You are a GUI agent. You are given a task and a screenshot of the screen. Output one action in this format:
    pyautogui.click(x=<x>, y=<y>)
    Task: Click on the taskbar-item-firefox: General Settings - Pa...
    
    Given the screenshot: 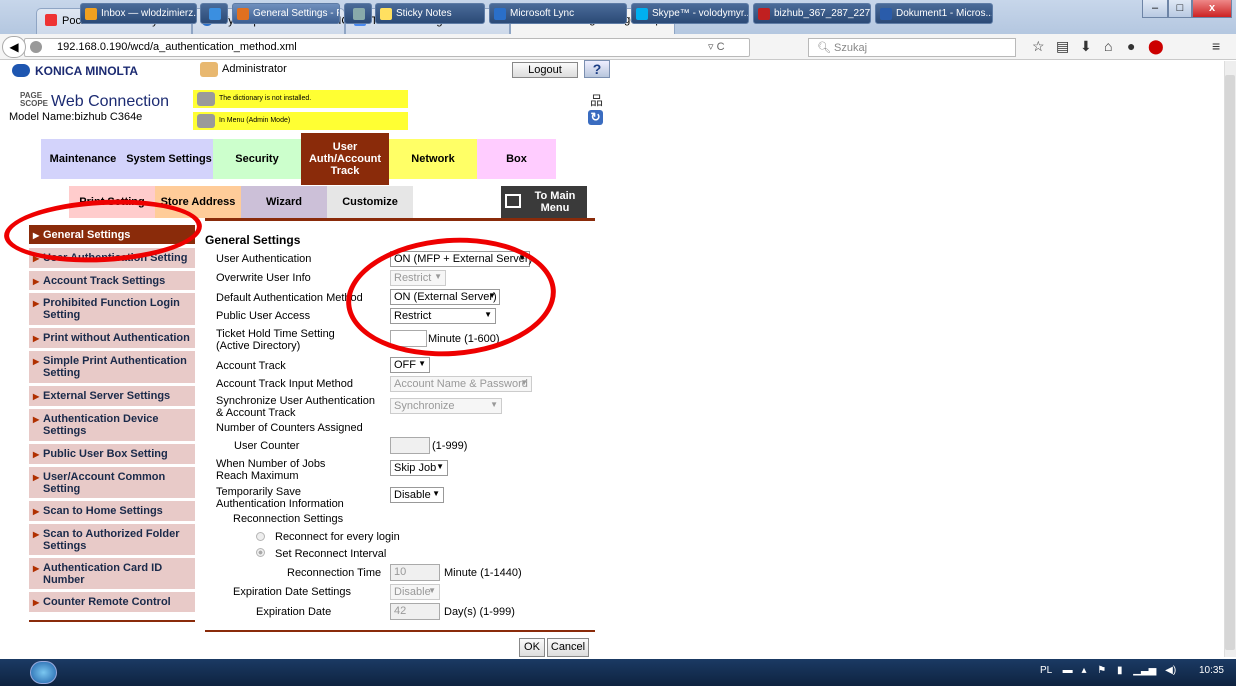 What is the action you would take?
    pyautogui.click(x=286, y=13)
    